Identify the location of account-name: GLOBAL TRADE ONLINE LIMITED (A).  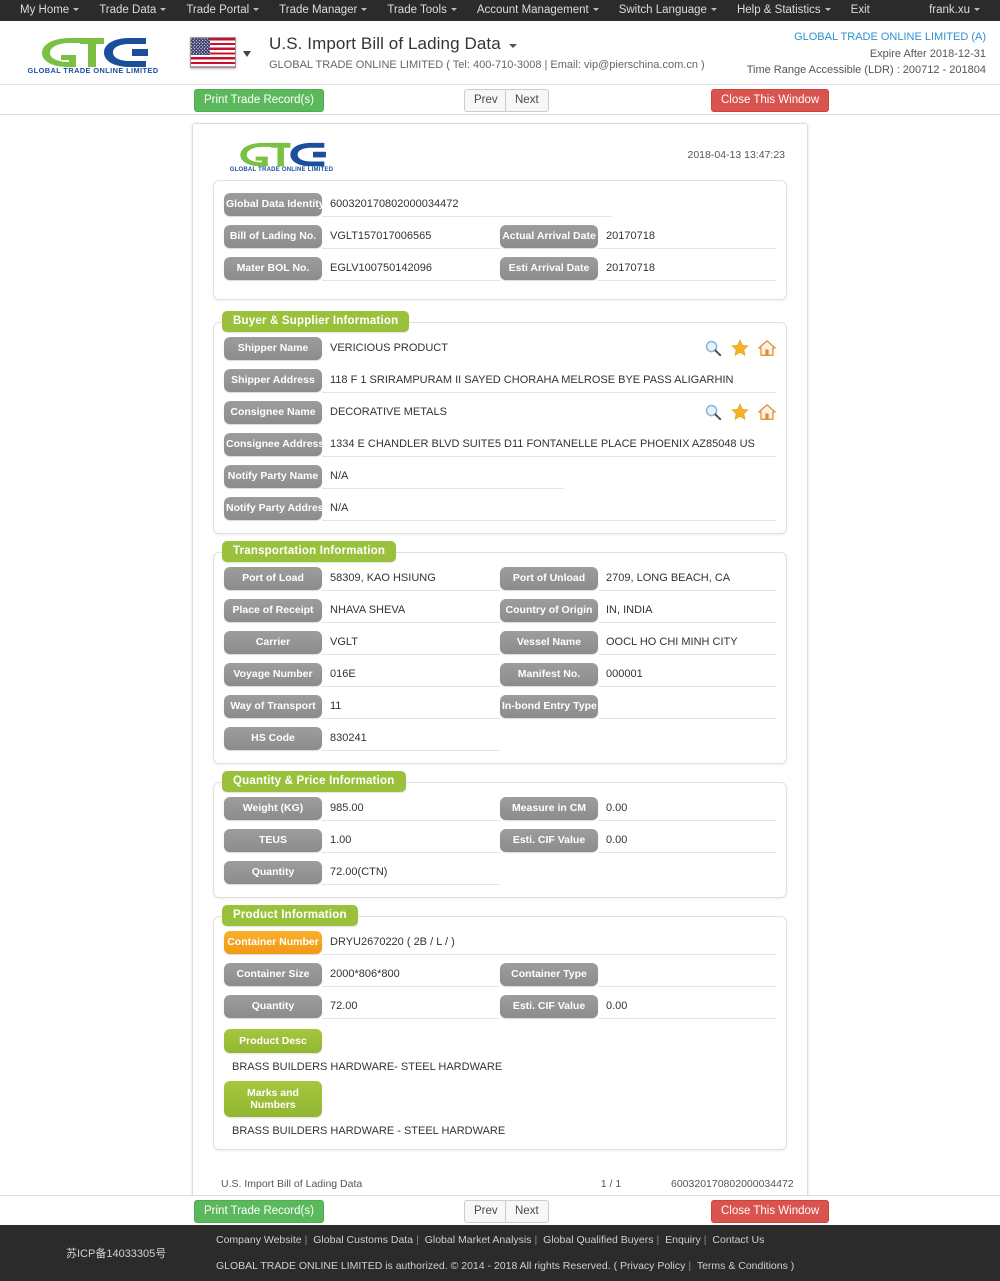
(866, 37).